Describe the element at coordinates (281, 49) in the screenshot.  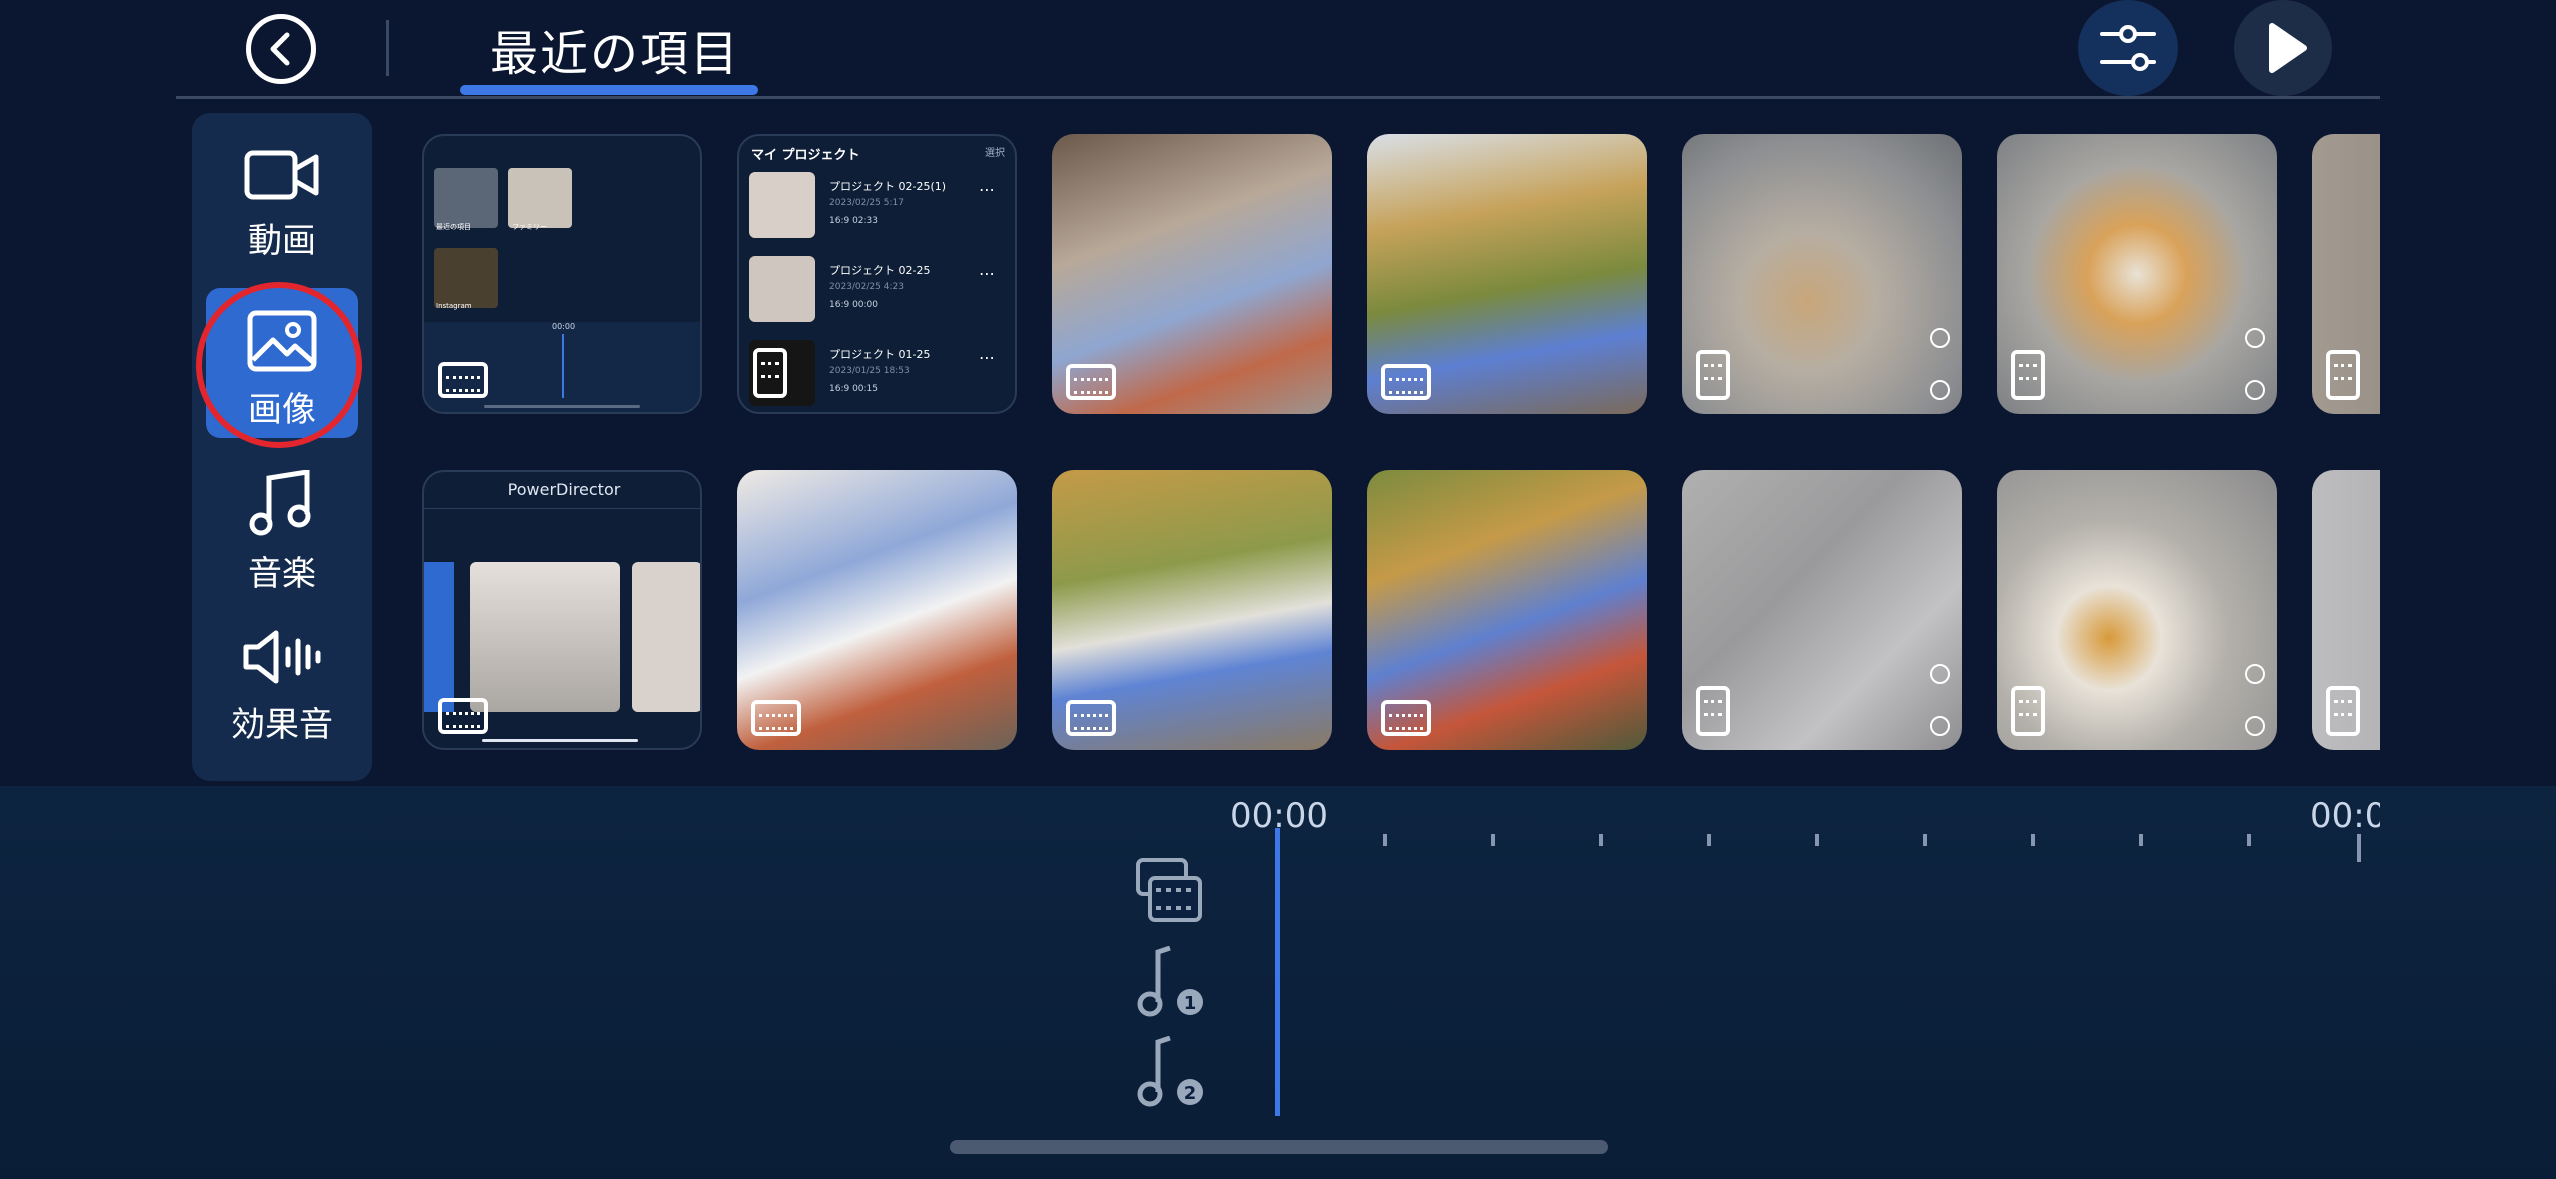
I see `back-button` at that location.